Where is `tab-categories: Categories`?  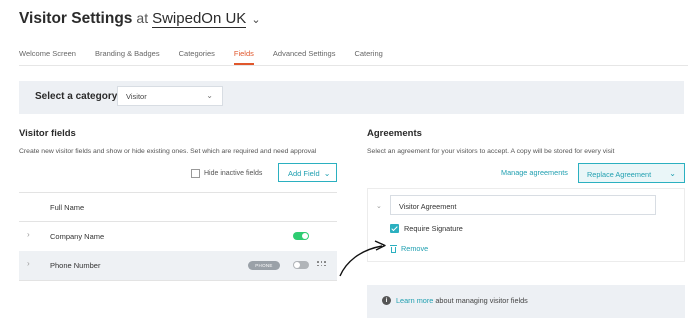 tab-categories: Categories is located at coordinates (197, 57).